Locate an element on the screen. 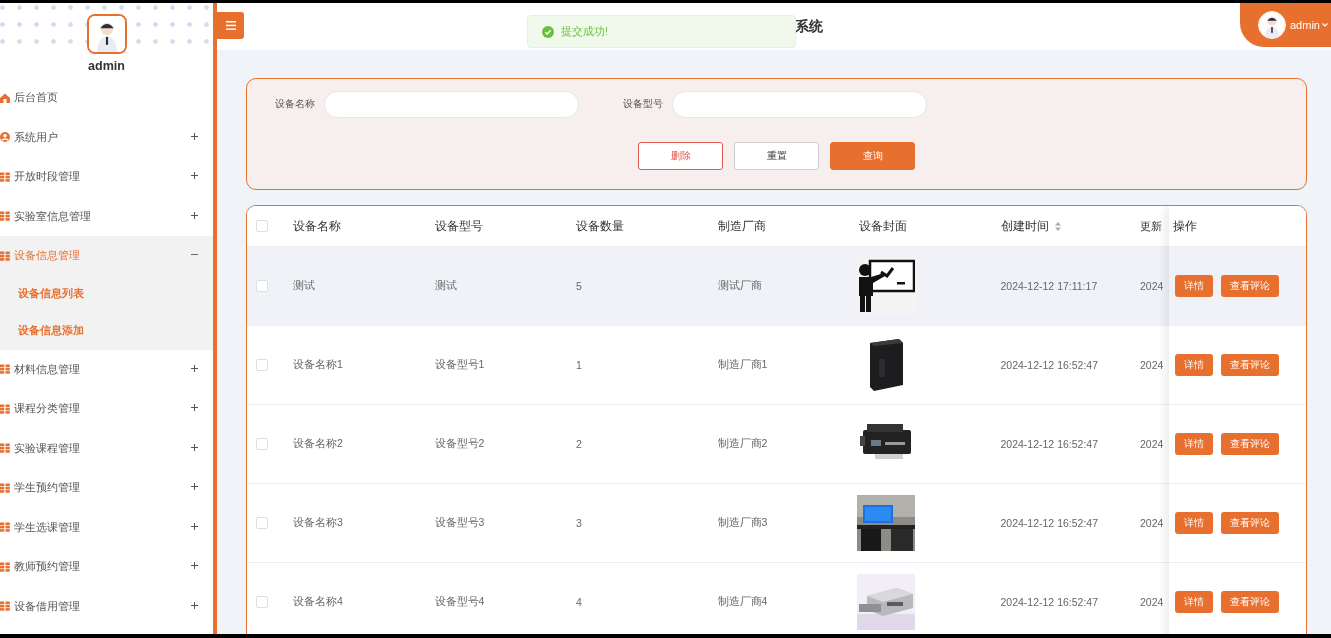 The image size is (1331, 638). table-cell-text: 制造厂商3 is located at coordinates (742, 523).